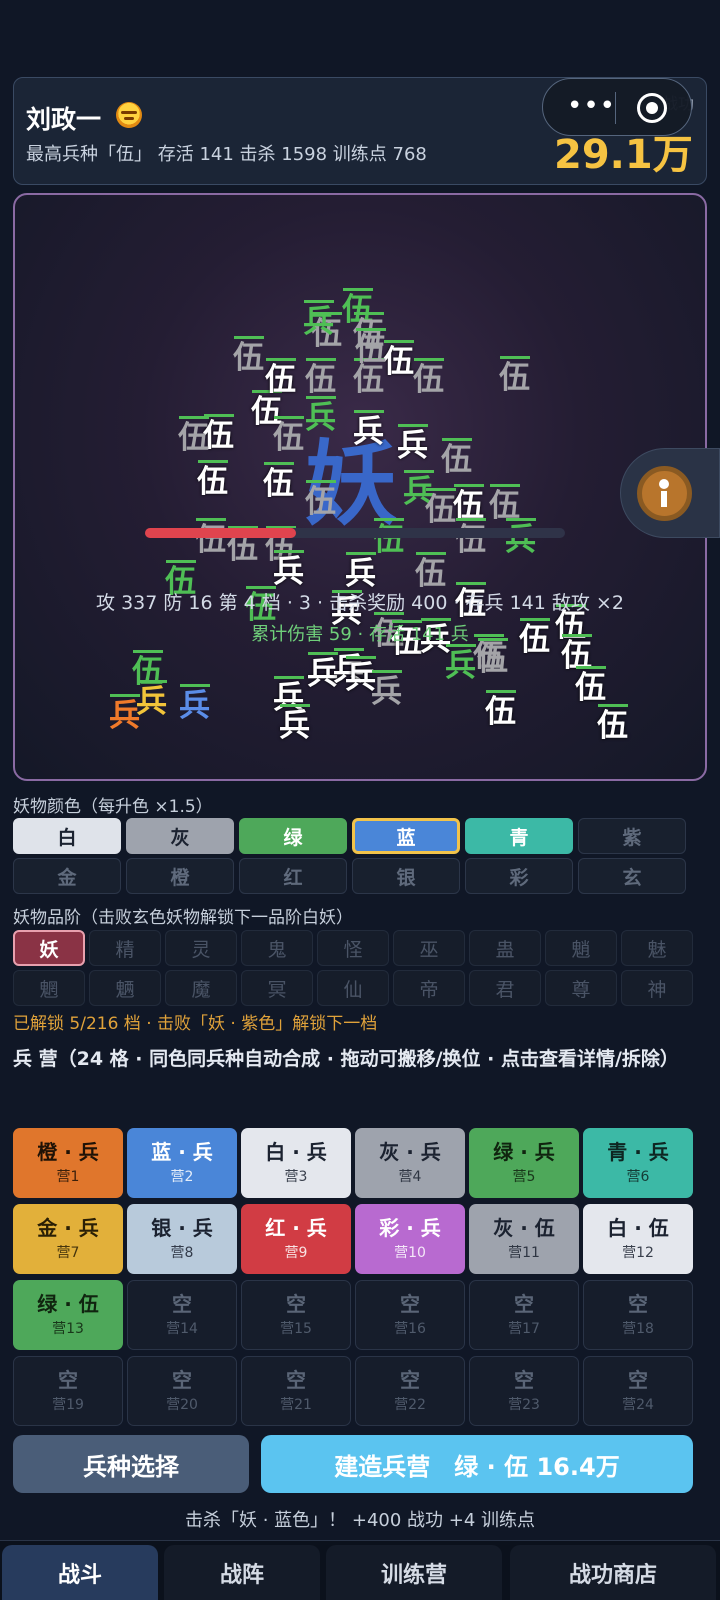  What do you see at coordinates (638, 1328) in the screenshot?
I see `barracks-cell-number: 营18` at bounding box center [638, 1328].